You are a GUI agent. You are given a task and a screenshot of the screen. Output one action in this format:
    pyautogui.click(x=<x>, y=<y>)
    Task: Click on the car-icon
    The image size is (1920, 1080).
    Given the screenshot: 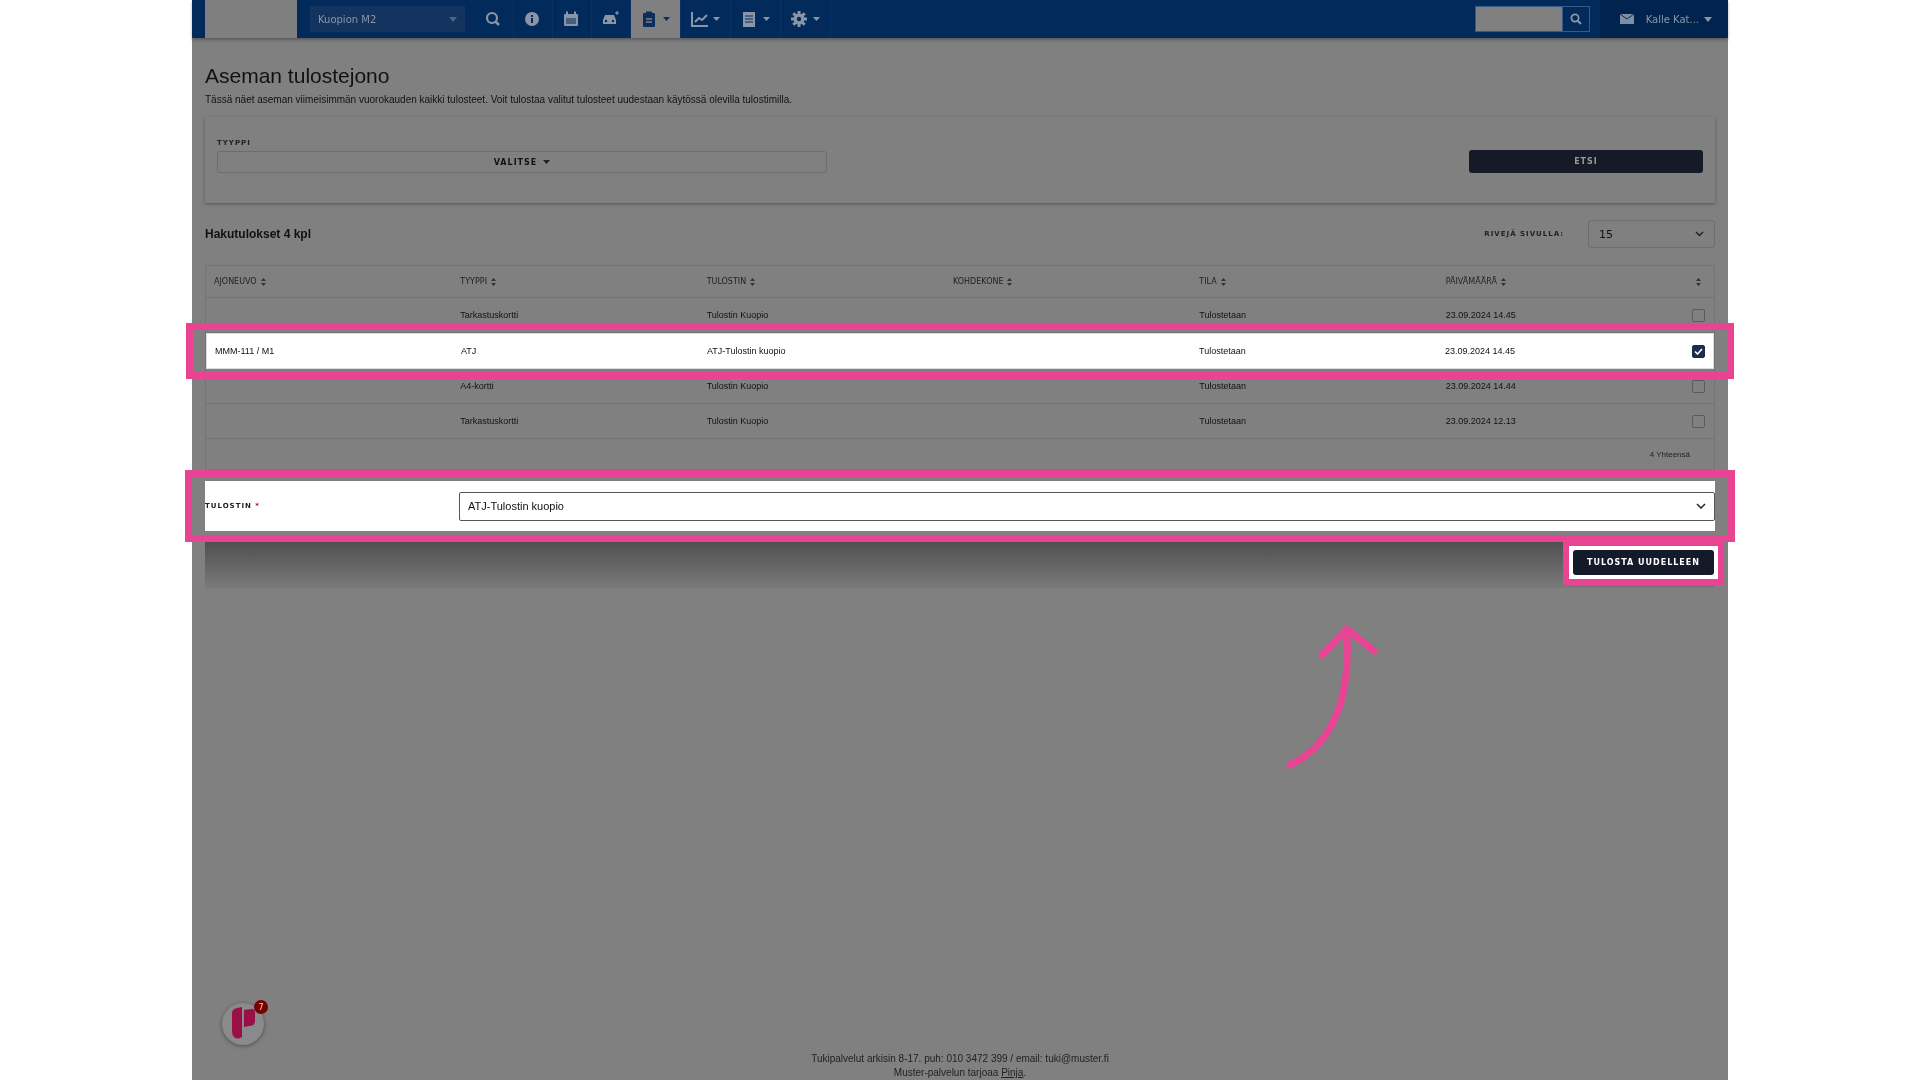 What is the action you would take?
    pyautogui.click(x=611, y=19)
    